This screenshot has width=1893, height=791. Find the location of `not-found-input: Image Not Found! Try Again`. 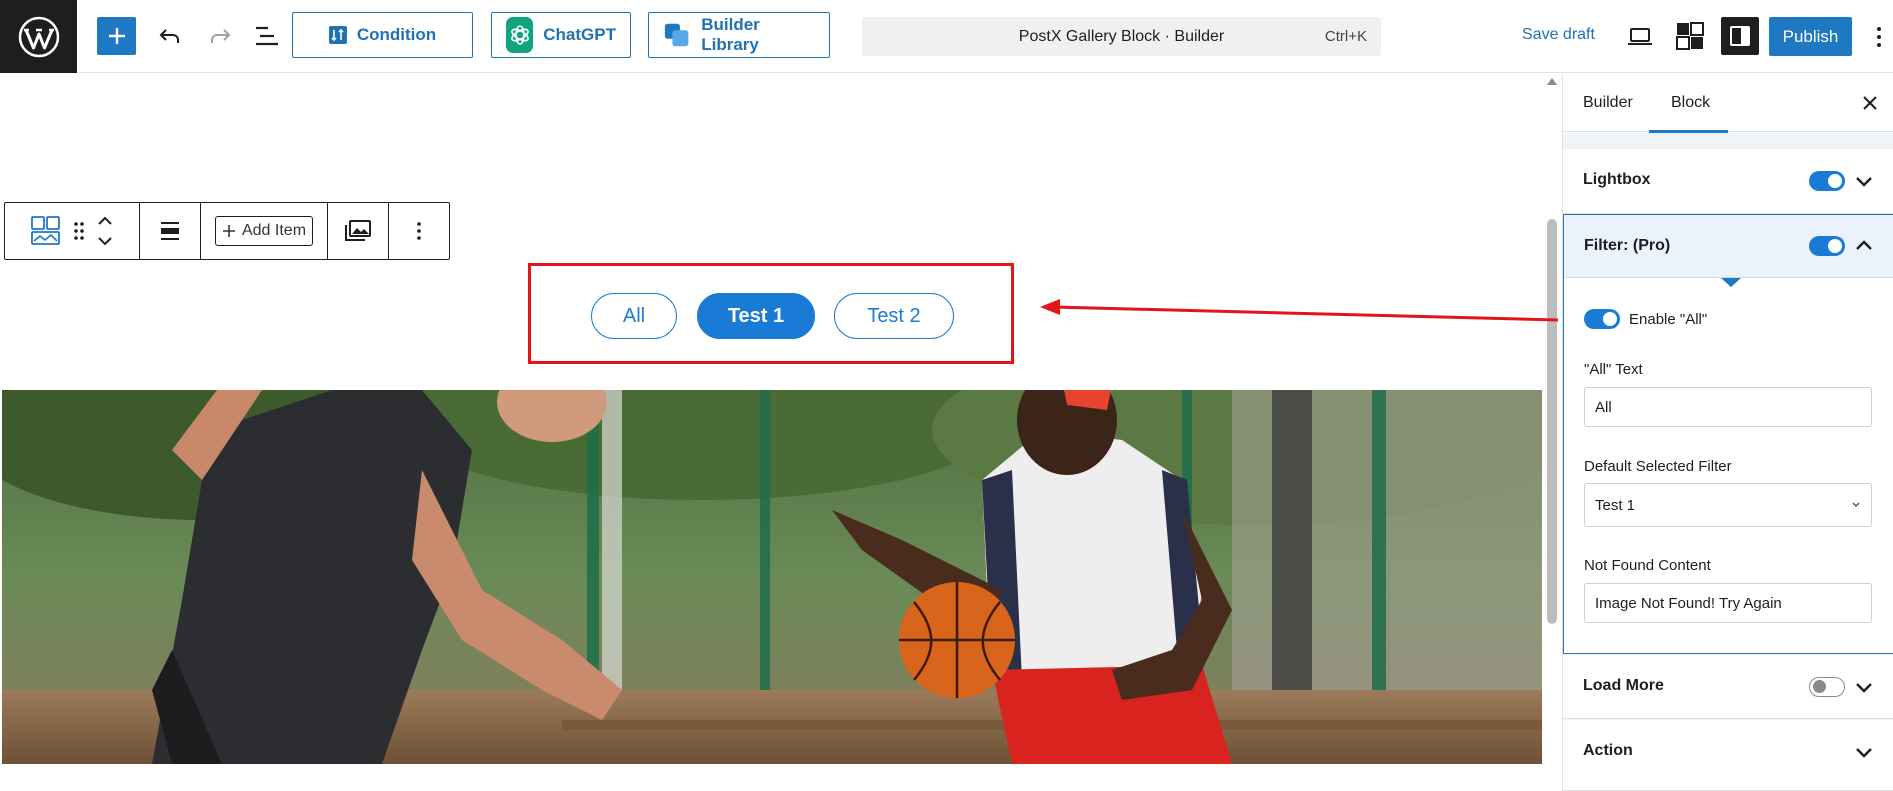

not-found-input: Image Not Found! Try Again is located at coordinates (1728, 603).